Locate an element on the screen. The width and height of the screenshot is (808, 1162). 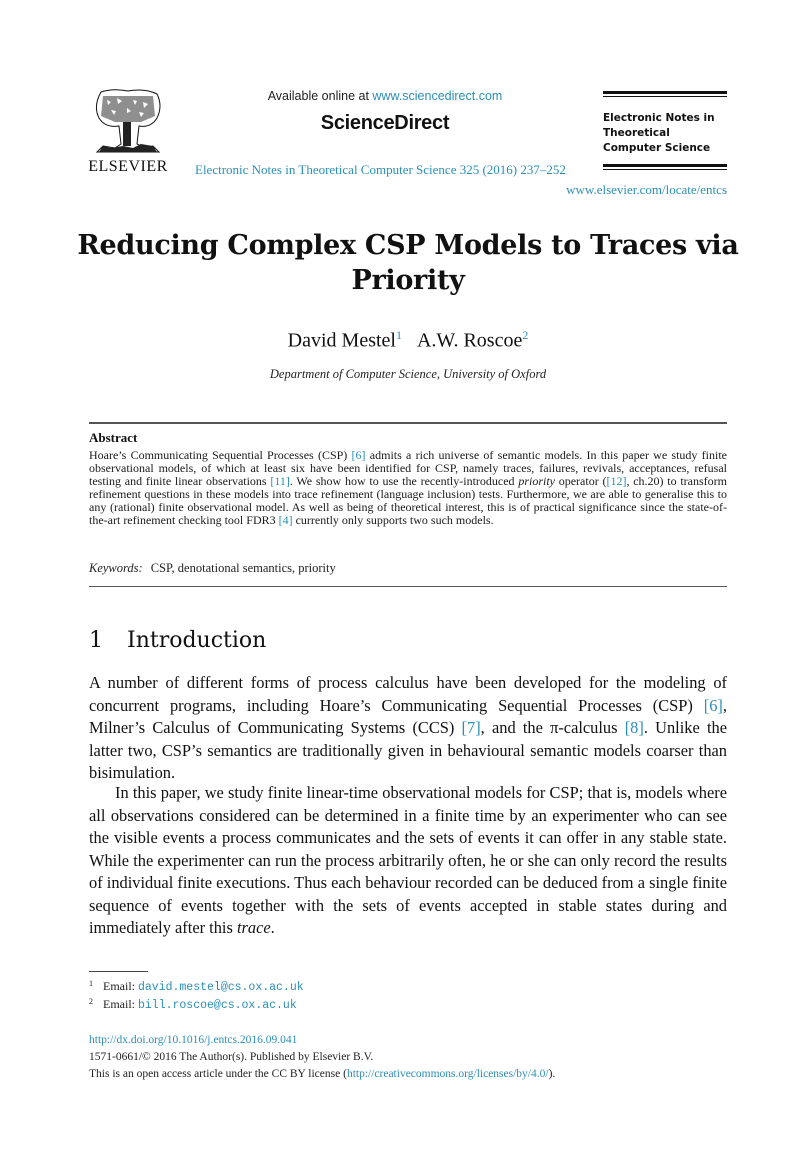
emphasis-text: trace is located at coordinates (253, 927).